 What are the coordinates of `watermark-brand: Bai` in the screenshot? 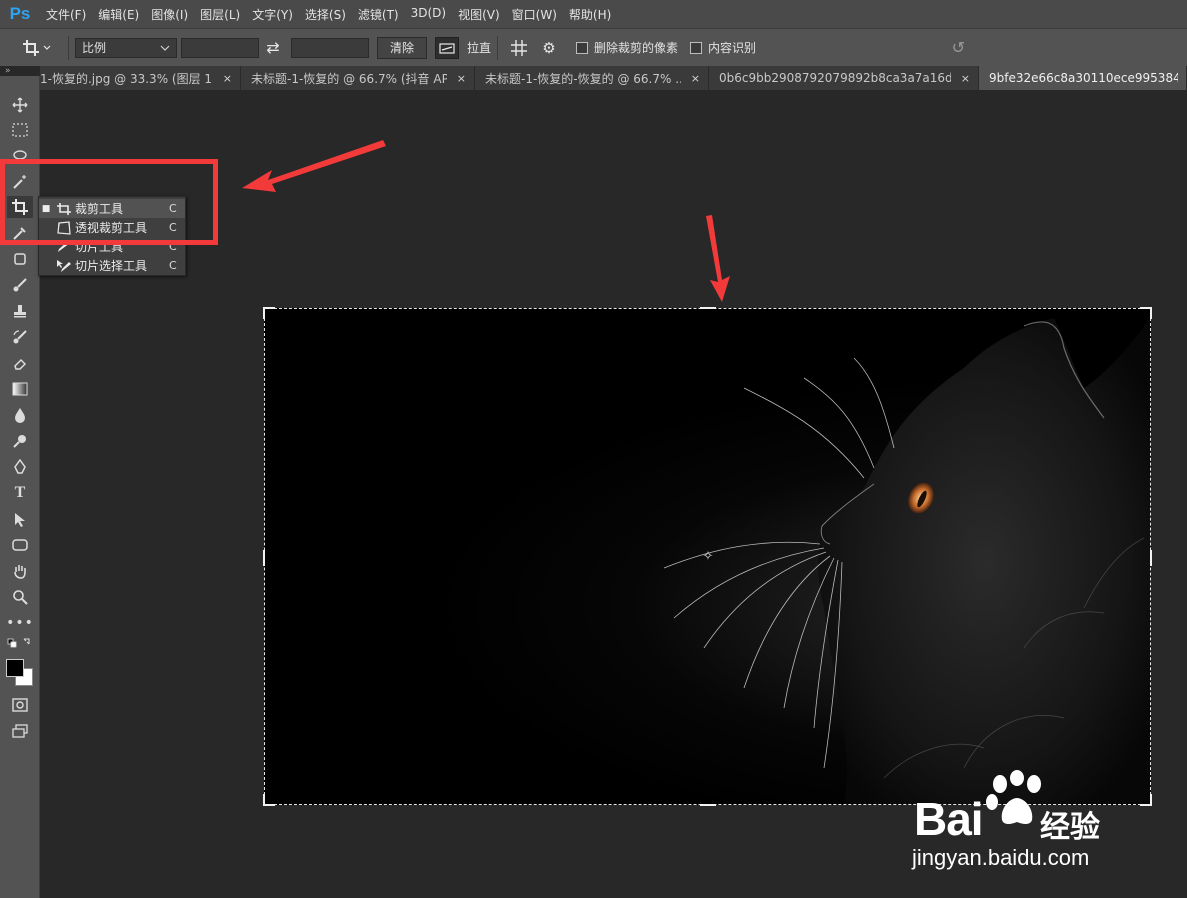 It's located at (949, 819).